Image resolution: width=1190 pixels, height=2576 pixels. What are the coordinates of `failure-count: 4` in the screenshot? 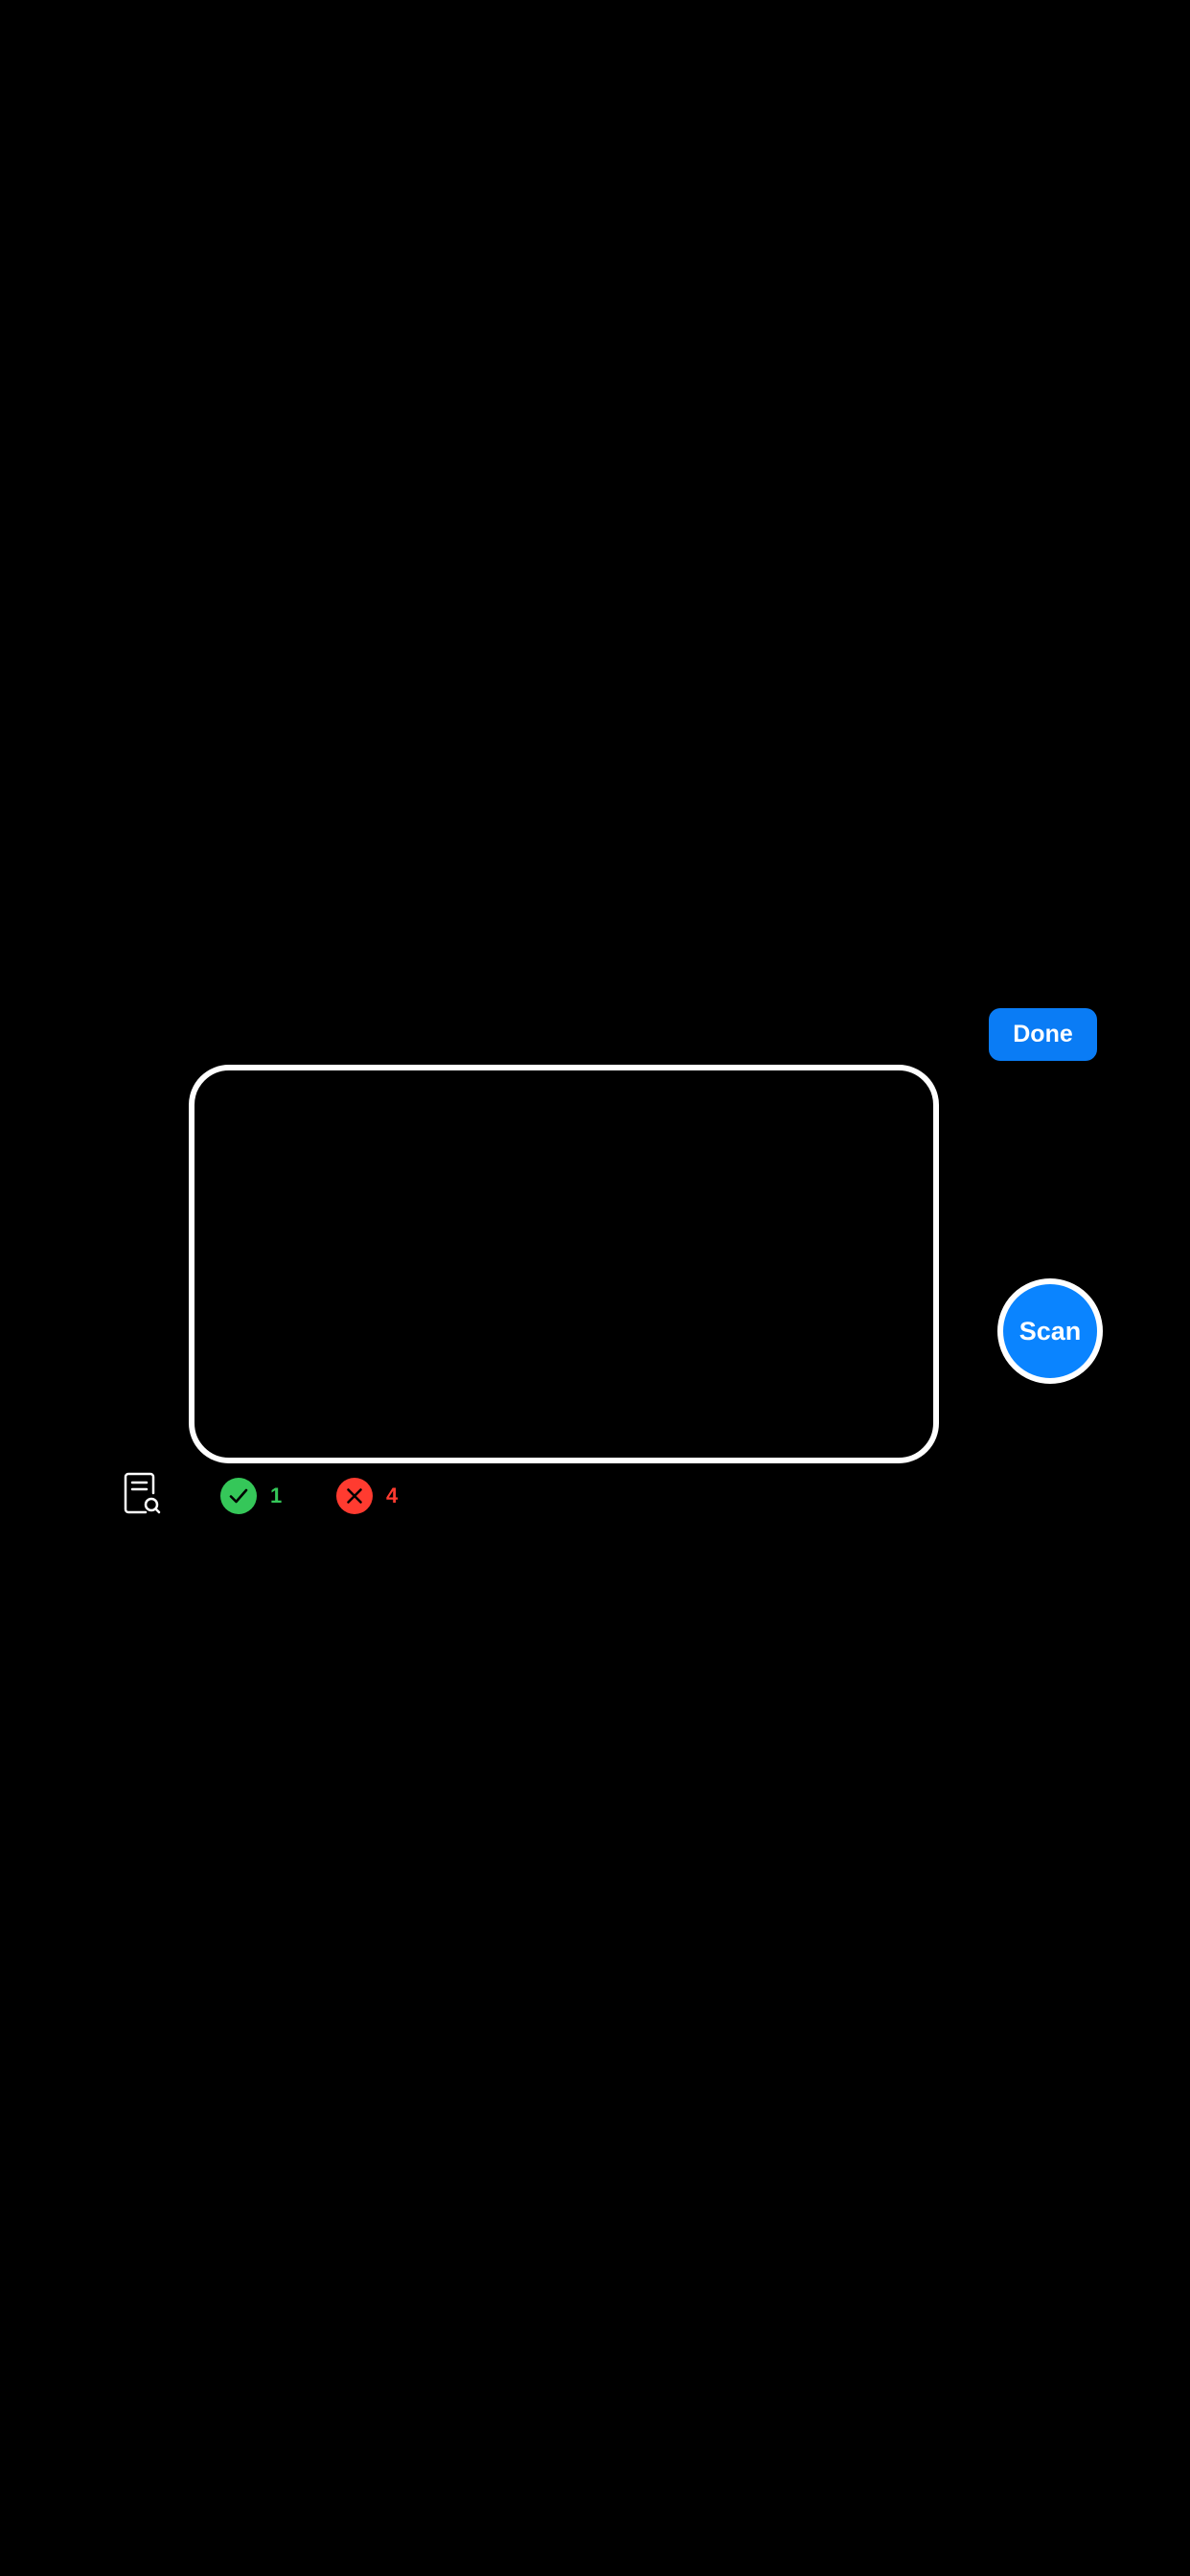 It's located at (393, 1495).